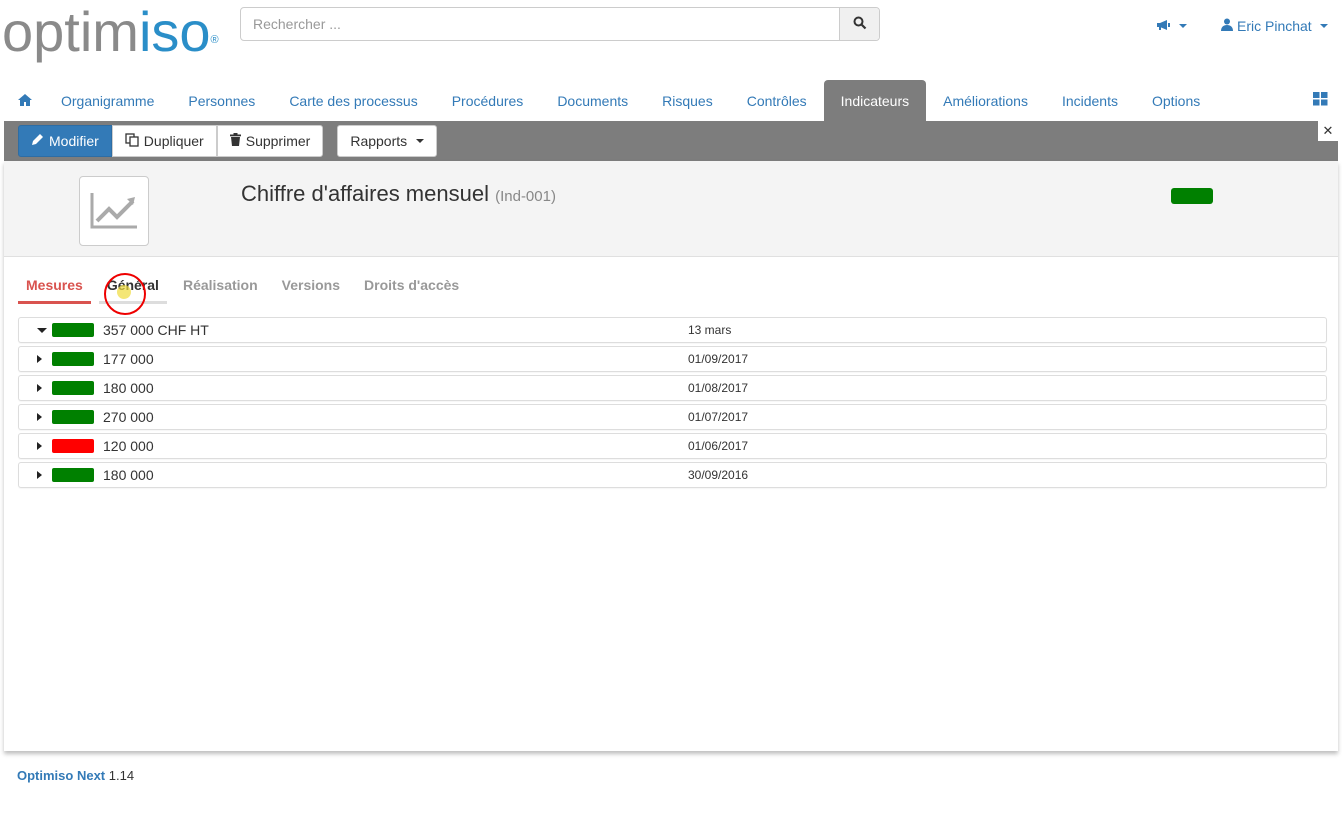 Image resolution: width=1342 pixels, height=830 pixels. What do you see at coordinates (156, 330) in the screenshot?
I see `measure-value: 357 000 CHF HT` at bounding box center [156, 330].